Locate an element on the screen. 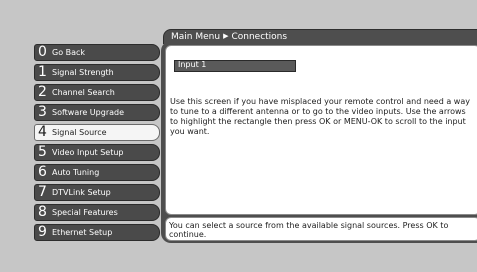  menu-item-signal-source: 4 Signal Source is located at coordinates (97, 132).